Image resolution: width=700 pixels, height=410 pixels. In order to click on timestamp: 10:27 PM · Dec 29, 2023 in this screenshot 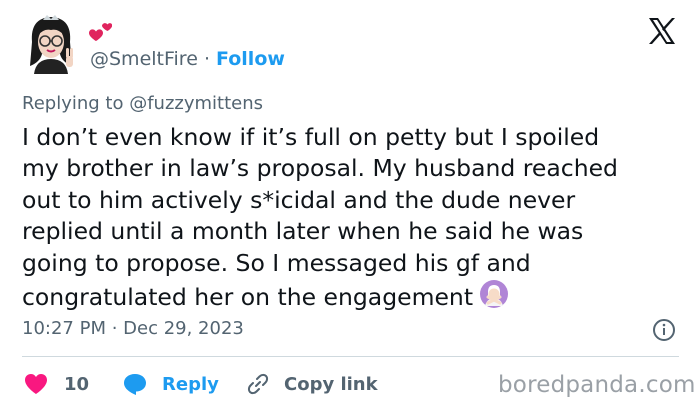, I will do `click(133, 328)`.